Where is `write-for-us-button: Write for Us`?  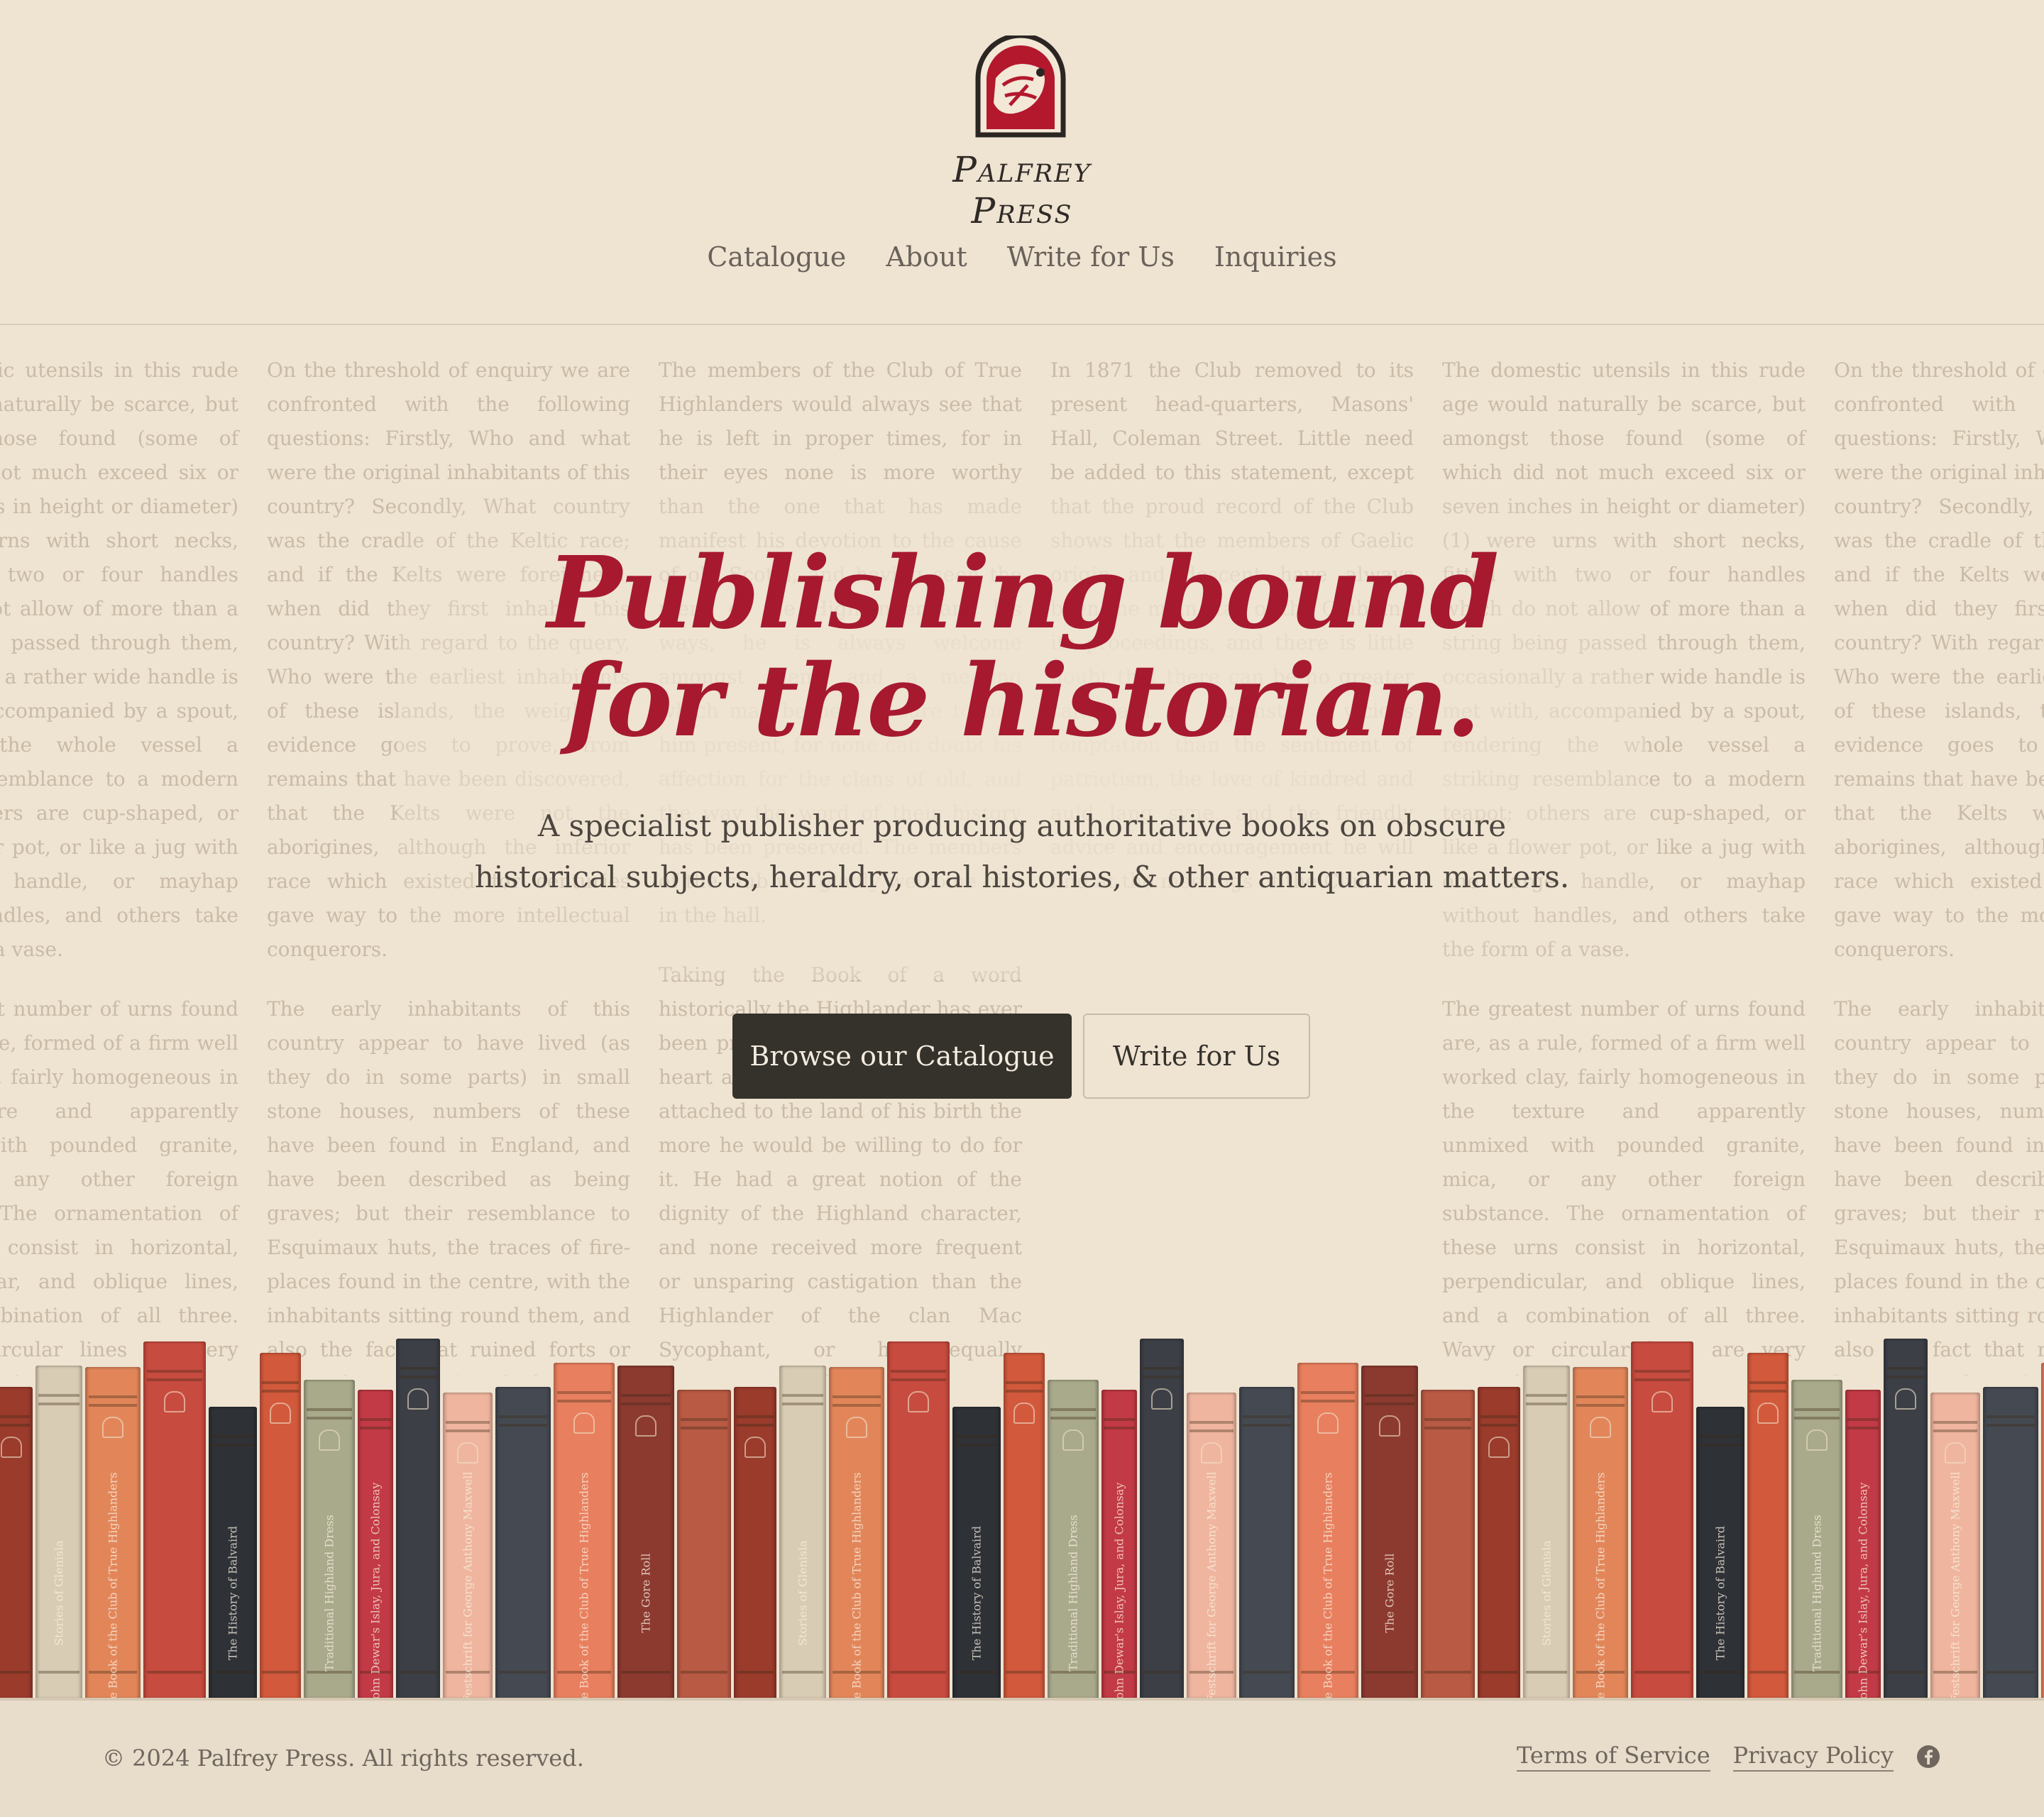 write-for-us-button: Write for Us is located at coordinates (1196, 1056).